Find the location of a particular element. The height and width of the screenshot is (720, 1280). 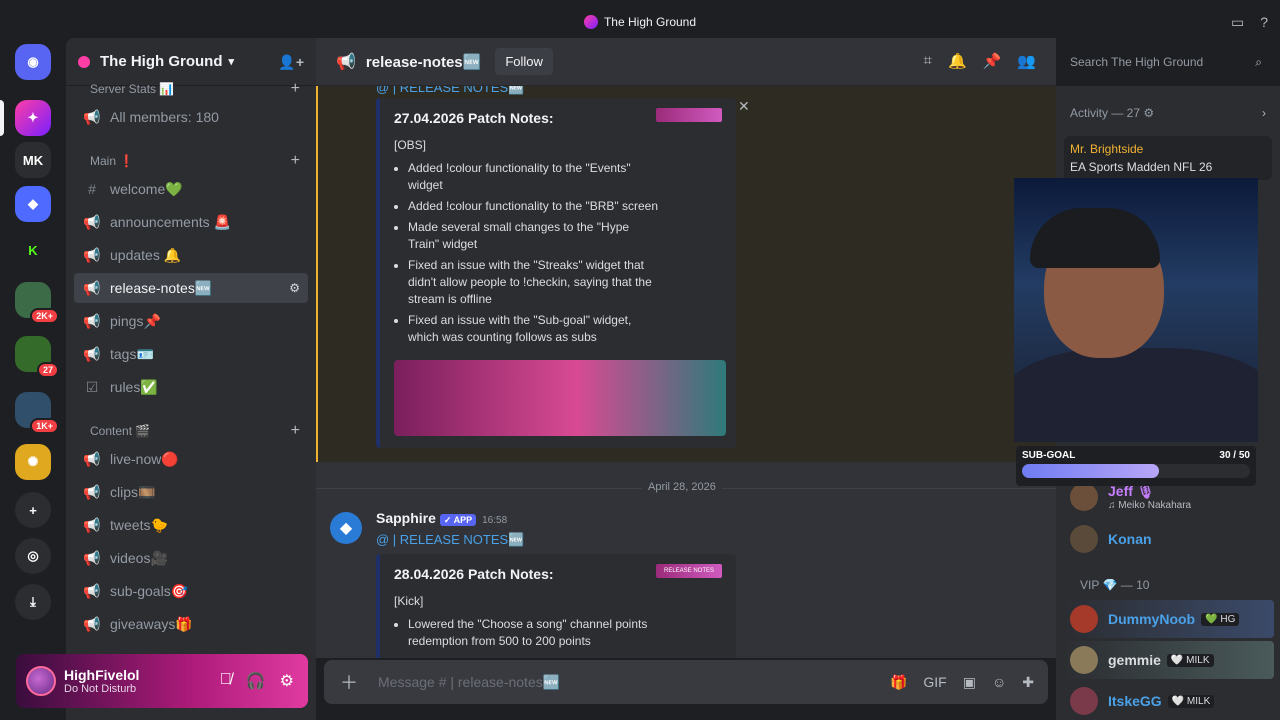

download-icon: ⤓ is located at coordinates (33, 602).